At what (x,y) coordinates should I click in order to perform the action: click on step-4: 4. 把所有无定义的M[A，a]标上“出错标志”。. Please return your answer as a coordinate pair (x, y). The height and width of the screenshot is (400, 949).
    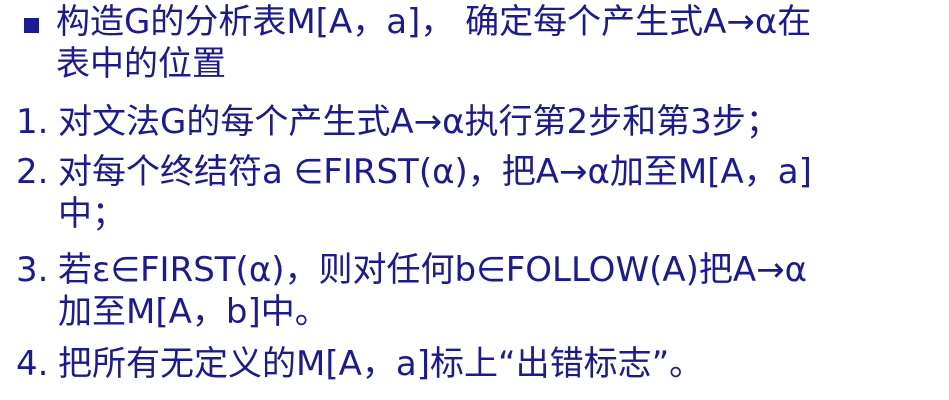
    Looking at the image, I should click on (474, 364).